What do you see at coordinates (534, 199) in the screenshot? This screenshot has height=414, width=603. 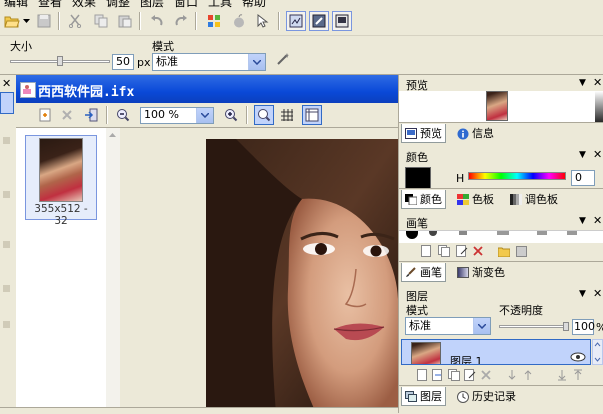 I see `tab-palette: 调色板` at bounding box center [534, 199].